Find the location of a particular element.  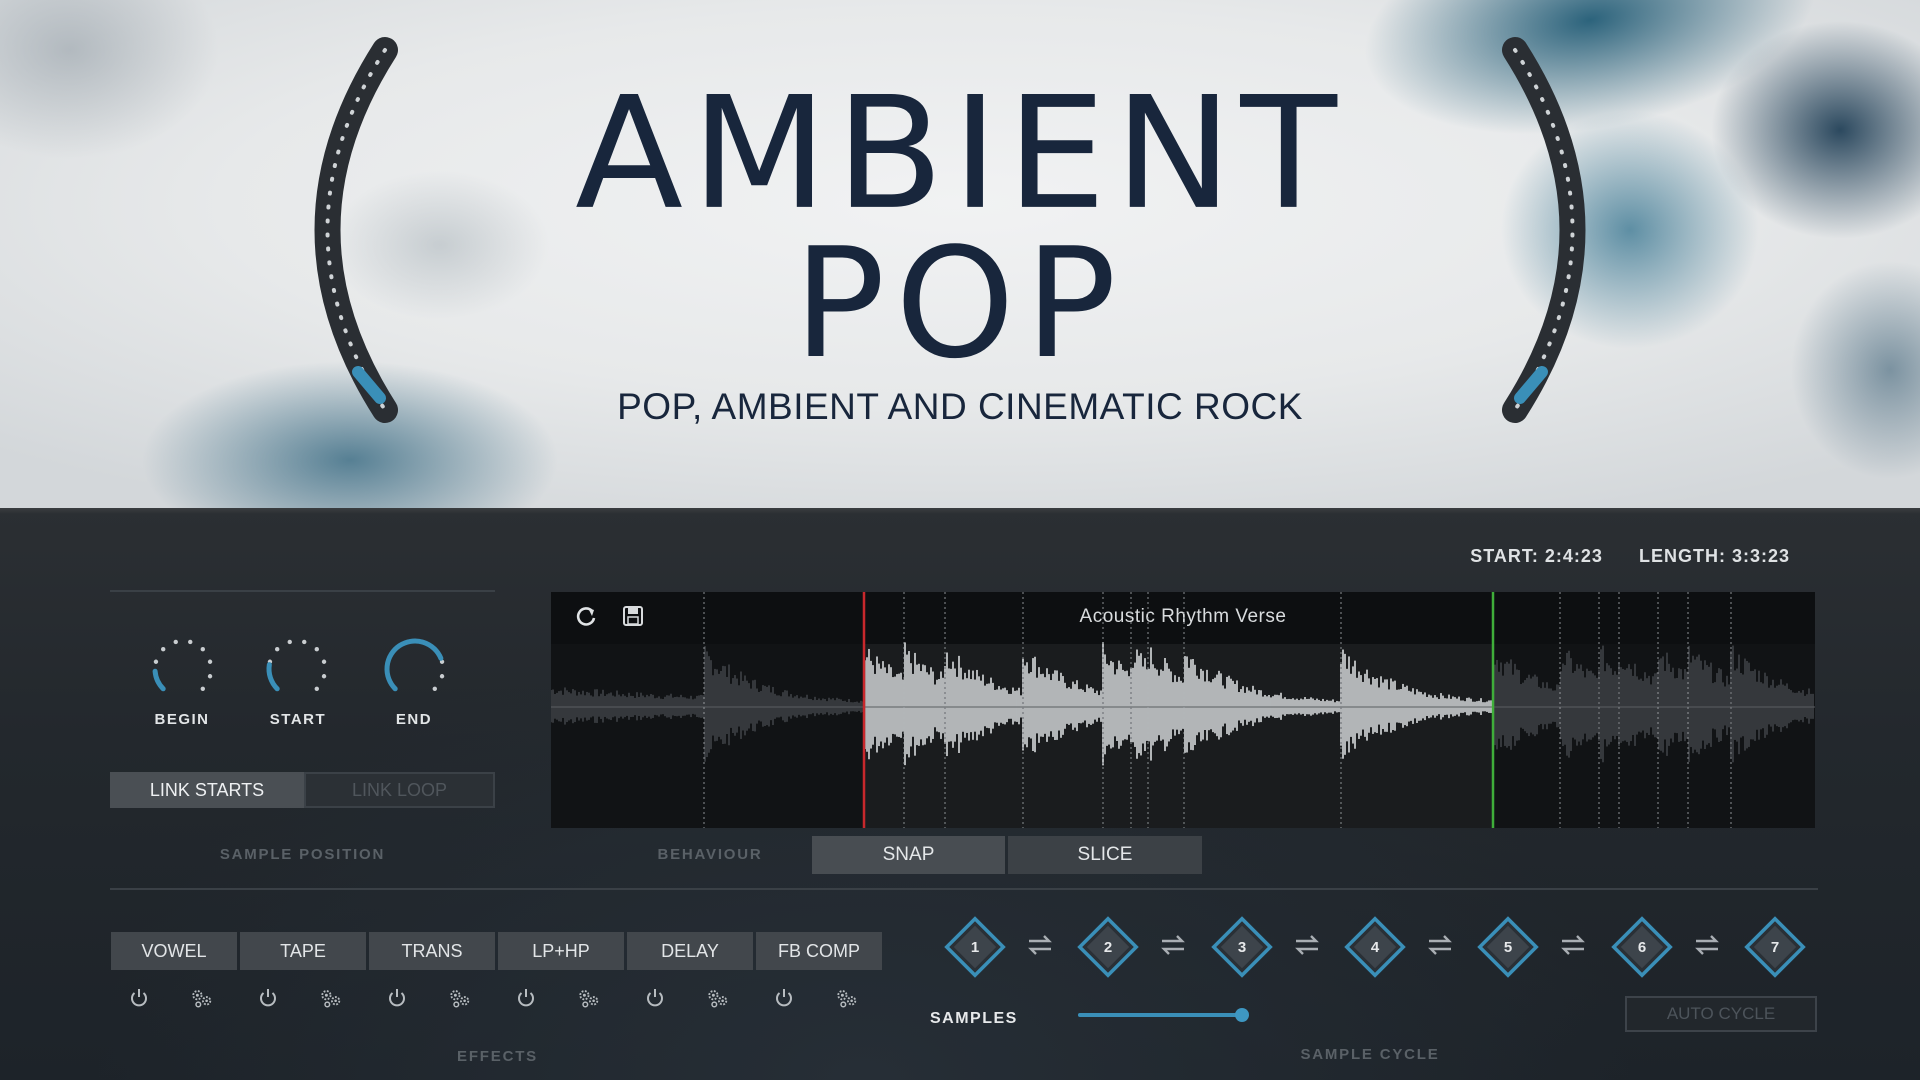

sample-slot-4: 4 is located at coordinates (1375, 947).